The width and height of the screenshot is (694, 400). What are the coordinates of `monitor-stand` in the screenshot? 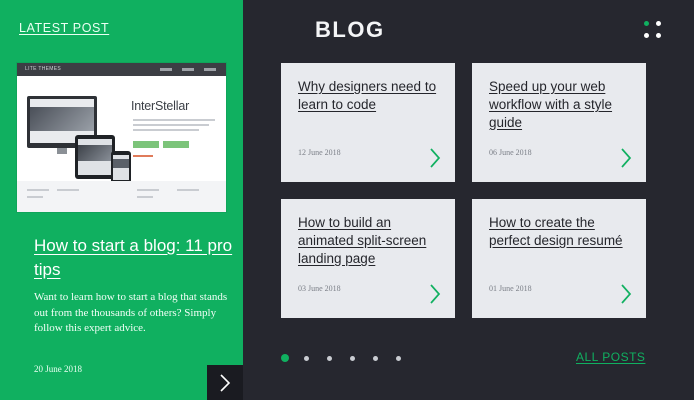 It's located at (62, 151).